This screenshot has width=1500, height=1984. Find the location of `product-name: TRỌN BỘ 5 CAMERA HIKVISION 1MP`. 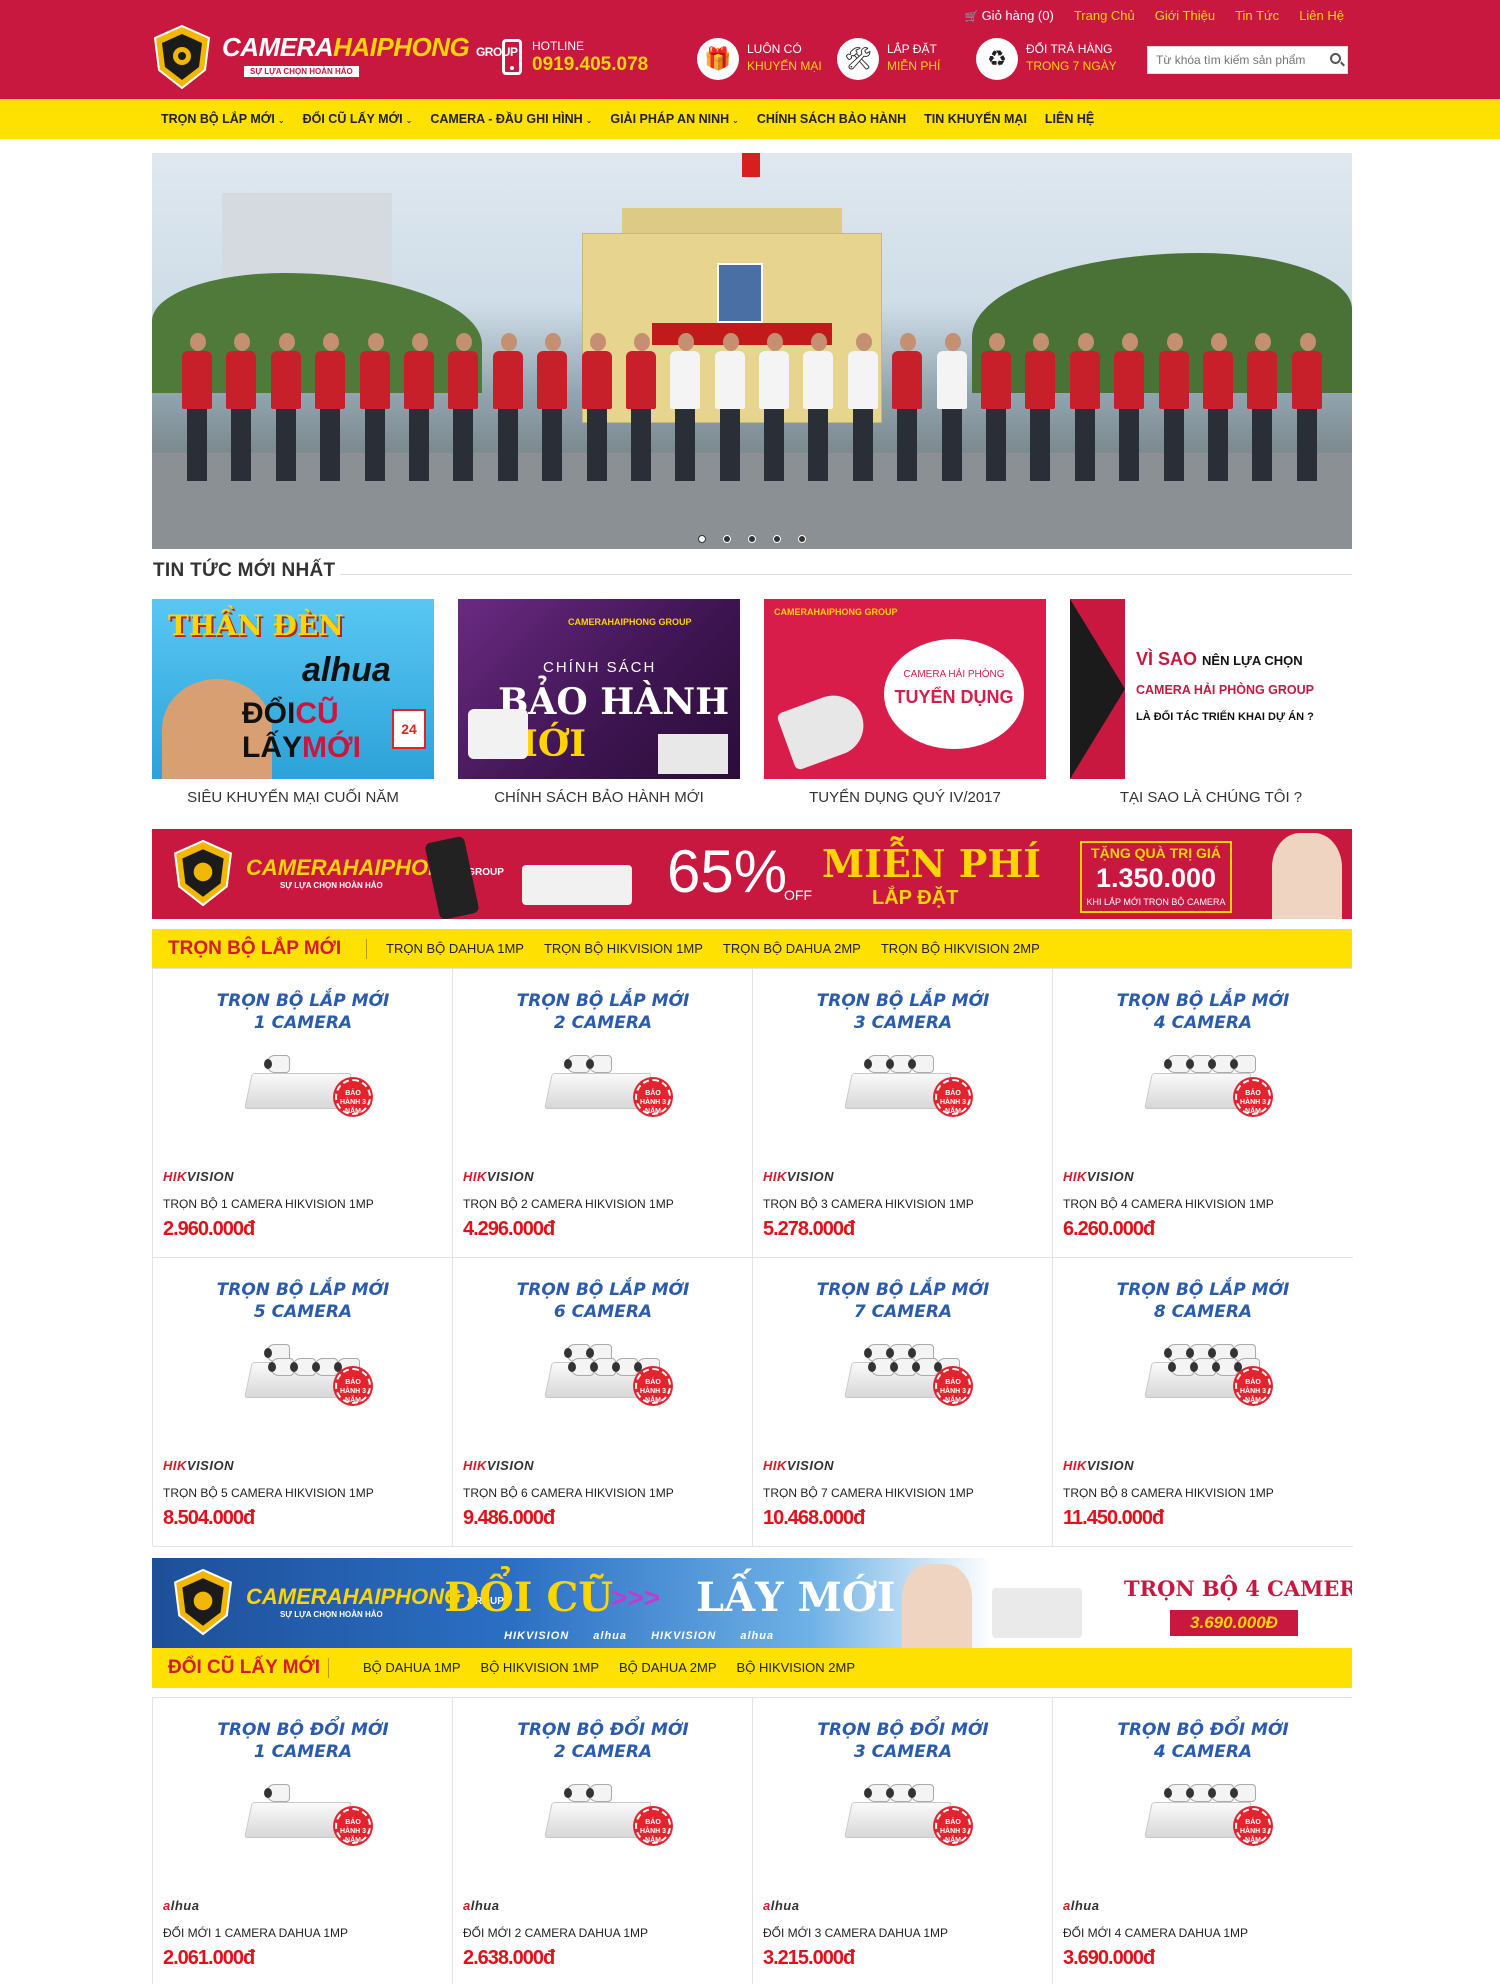

product-name: TRỌN BỘ 5 CAMERA HIKVISION 1MP is located at coordinates (305, 1493).